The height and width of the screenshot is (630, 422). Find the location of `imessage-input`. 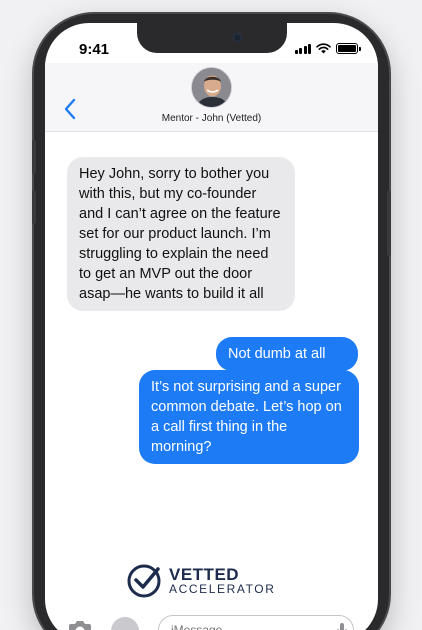

imessage-input is located at coordinates (256, 622).